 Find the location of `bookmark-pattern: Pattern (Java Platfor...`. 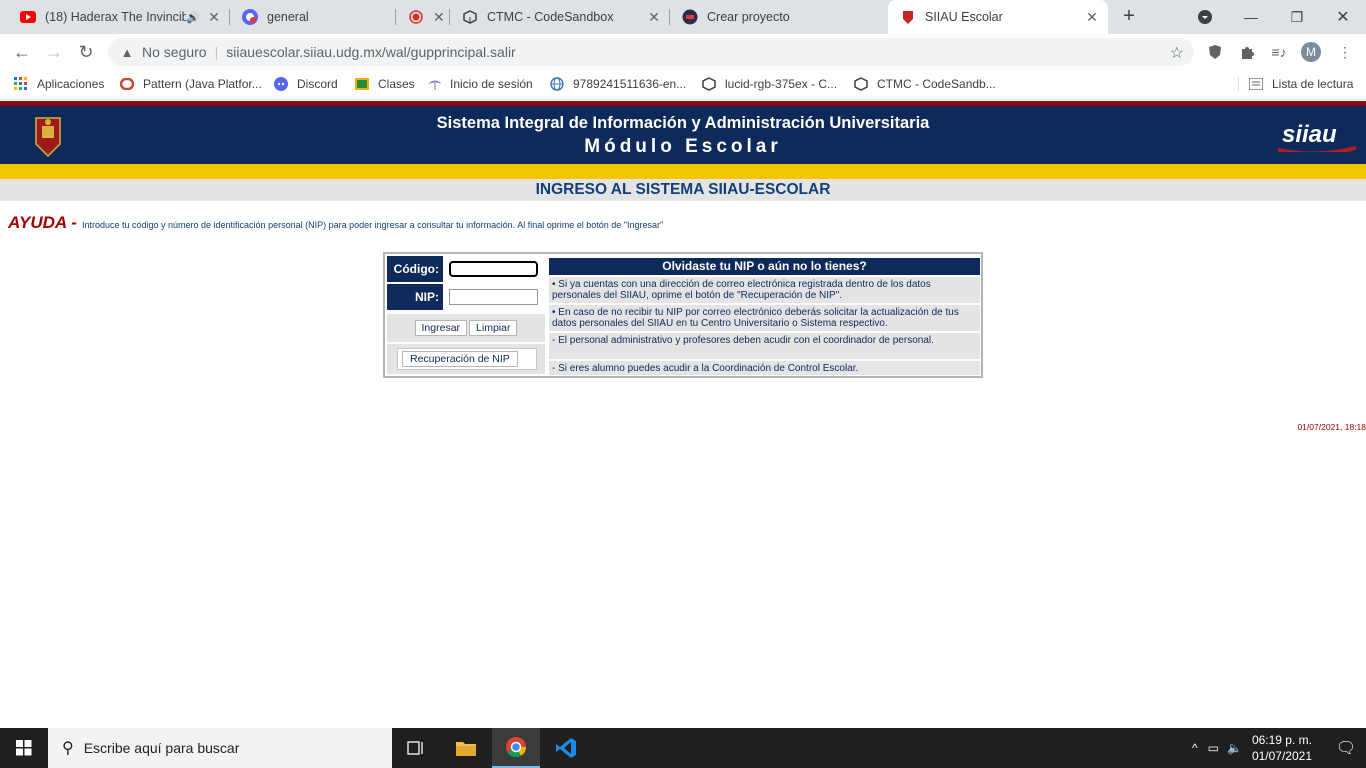

bookmark-pattern: Pattern (Java Platfor... is located at coordinates (191, 84).